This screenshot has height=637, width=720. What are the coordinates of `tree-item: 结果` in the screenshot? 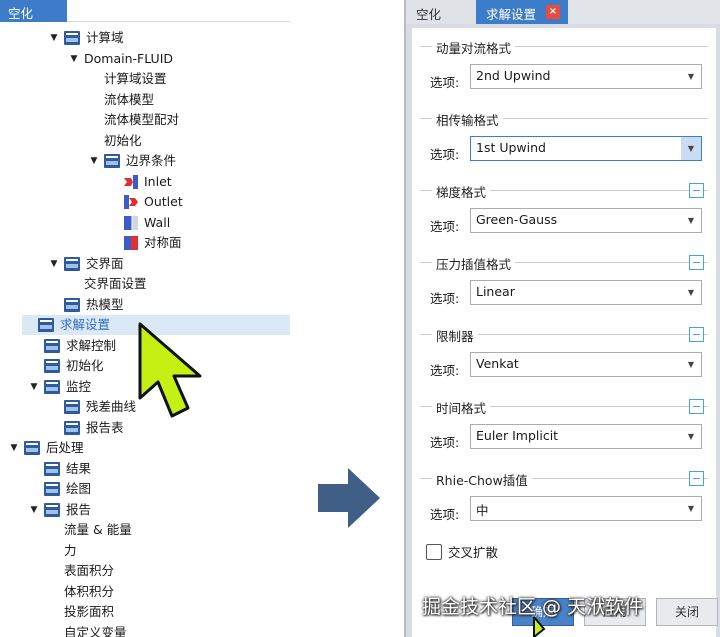 It's located at (59, 469).